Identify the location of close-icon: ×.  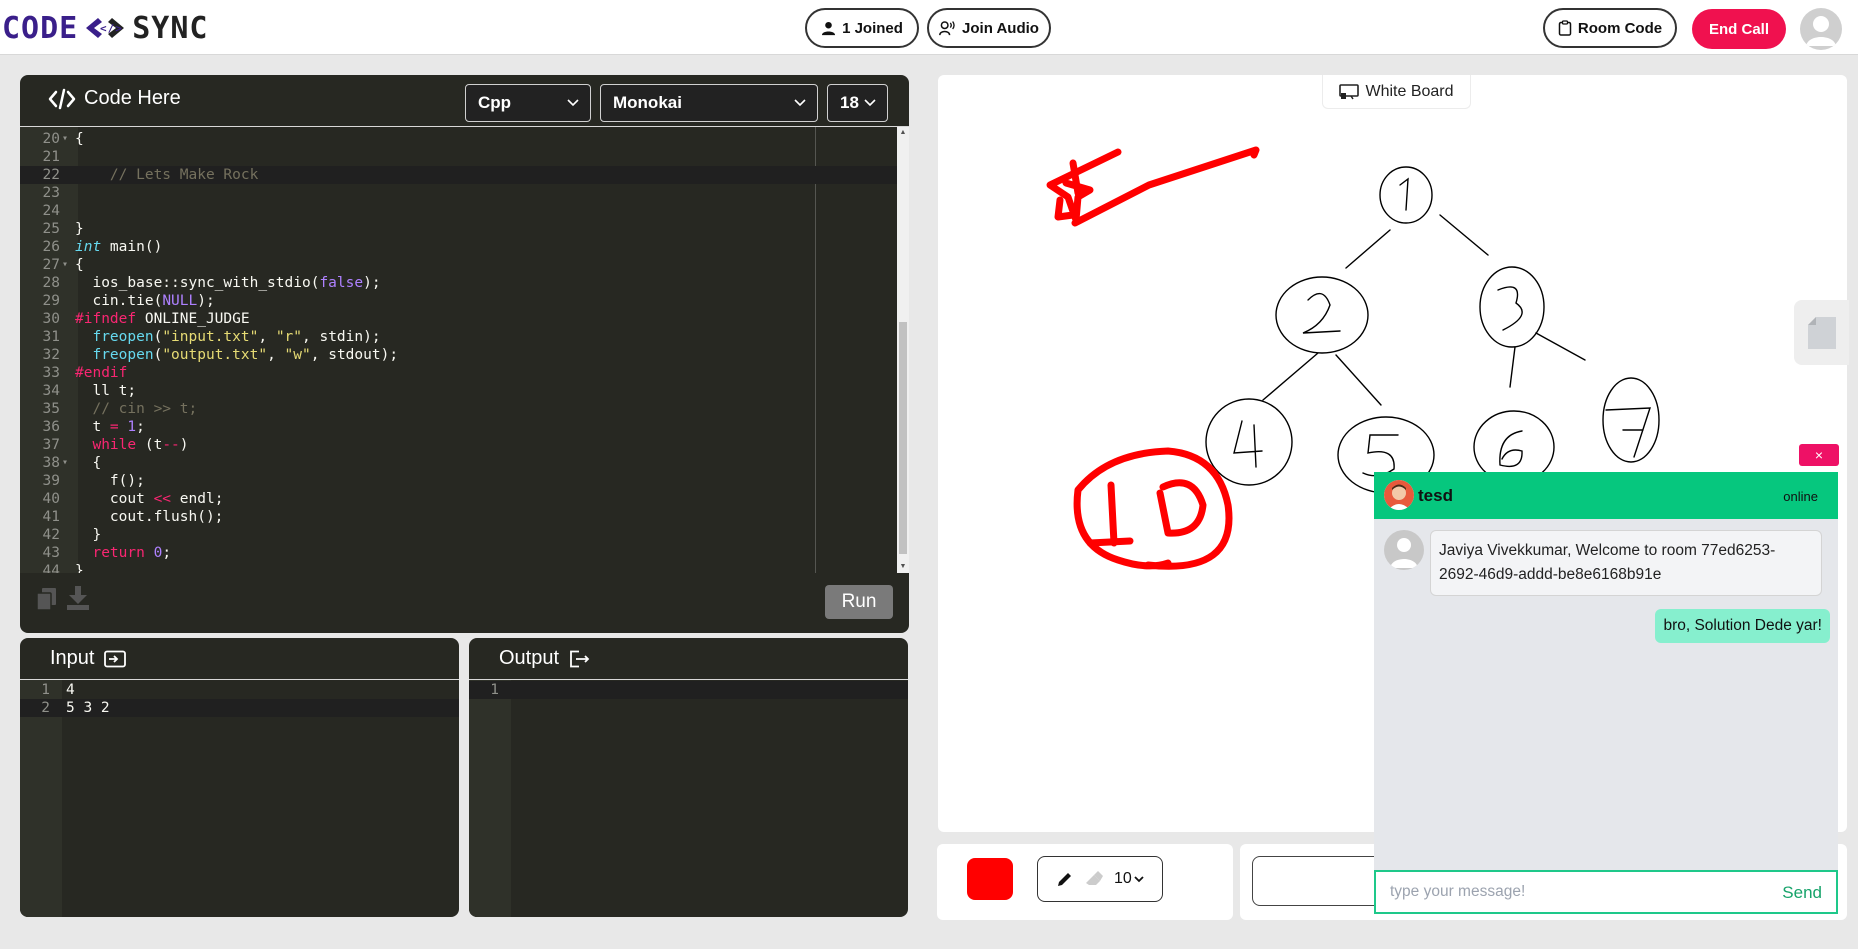
(1819, 455).